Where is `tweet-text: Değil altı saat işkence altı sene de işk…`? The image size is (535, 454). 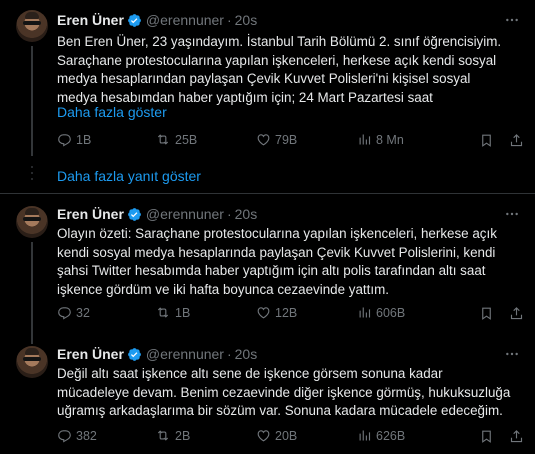
tweet-text: Değil altı saat işkence altı sene de işk… is located at coordinates (284, 392).